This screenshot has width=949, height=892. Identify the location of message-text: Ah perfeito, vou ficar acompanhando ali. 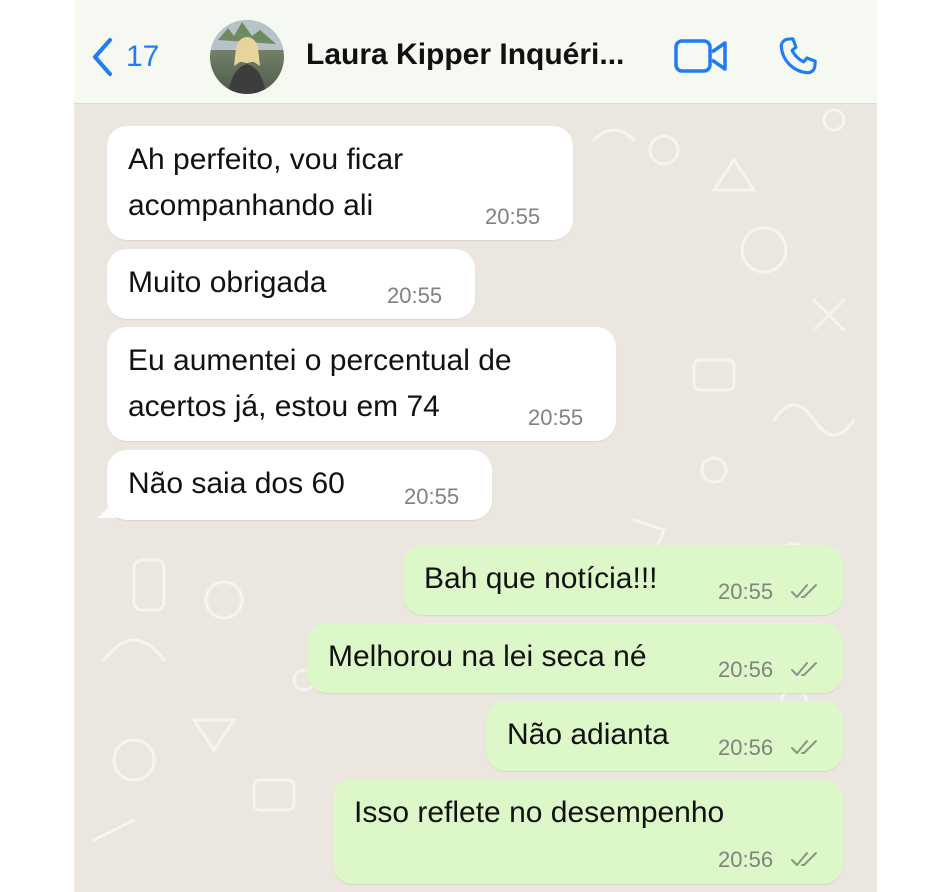
(266, 182).